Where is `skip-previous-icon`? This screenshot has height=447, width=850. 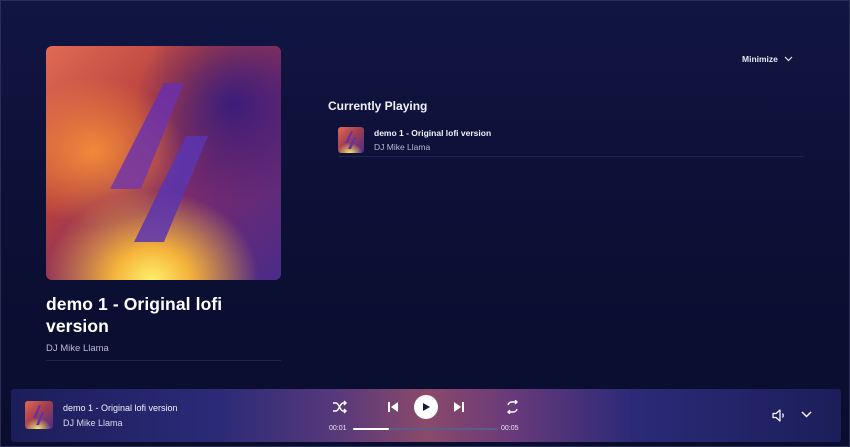 skip-previous-icon is located at coordinates (393, 407).